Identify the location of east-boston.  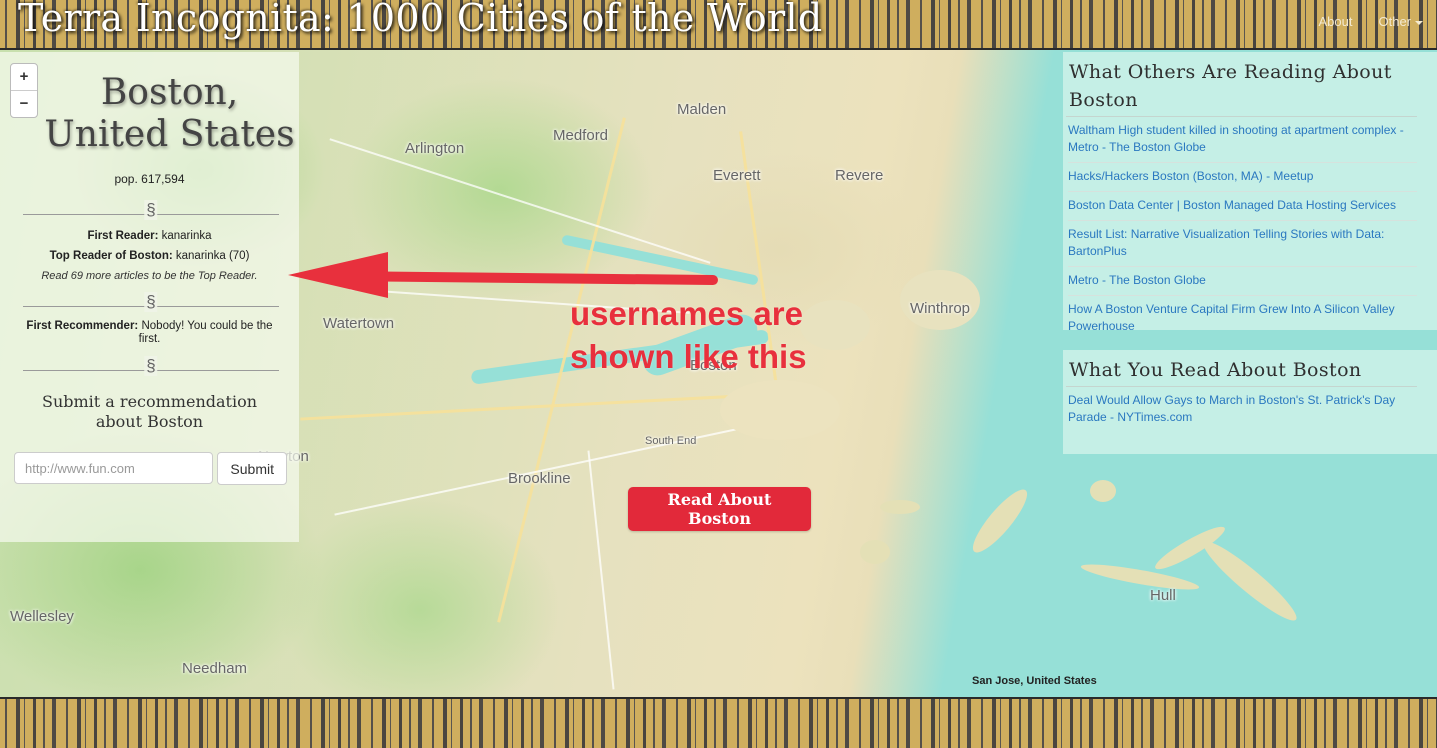
(835, 325).